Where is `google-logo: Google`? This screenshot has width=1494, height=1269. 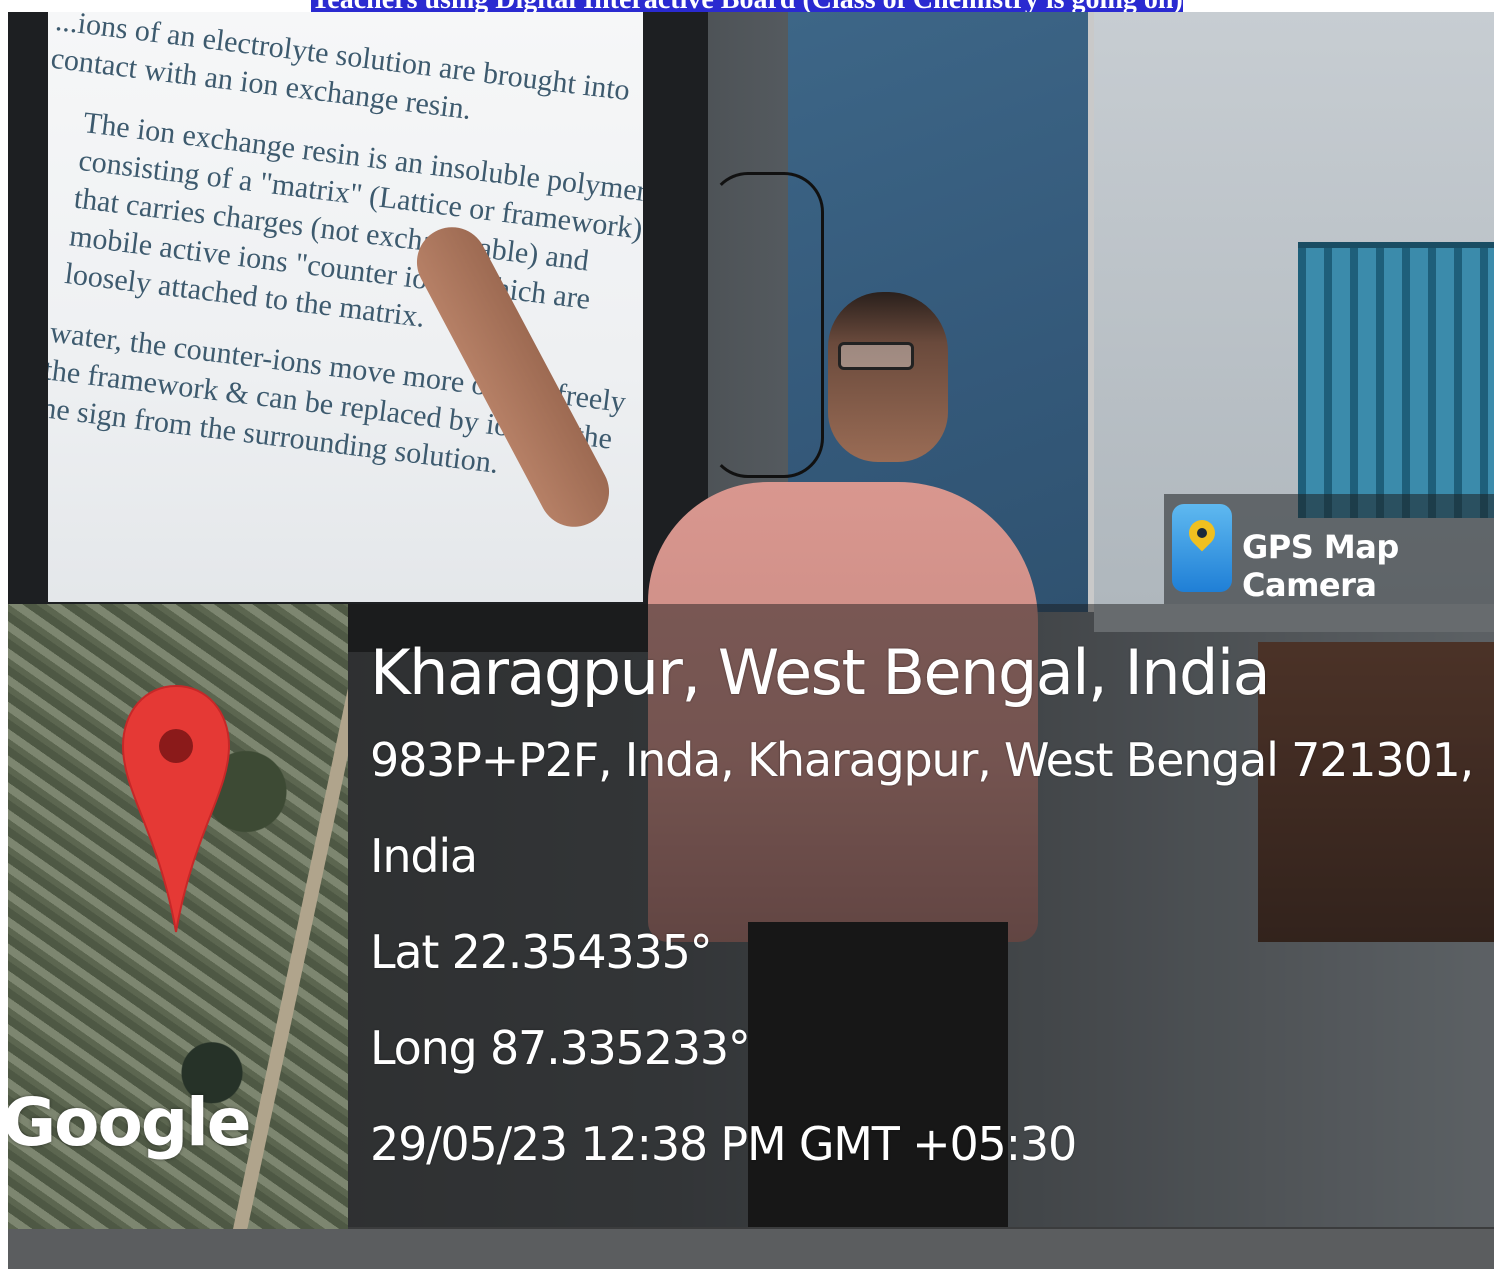
google-logo: Google is located at coordinates (129, 1122).